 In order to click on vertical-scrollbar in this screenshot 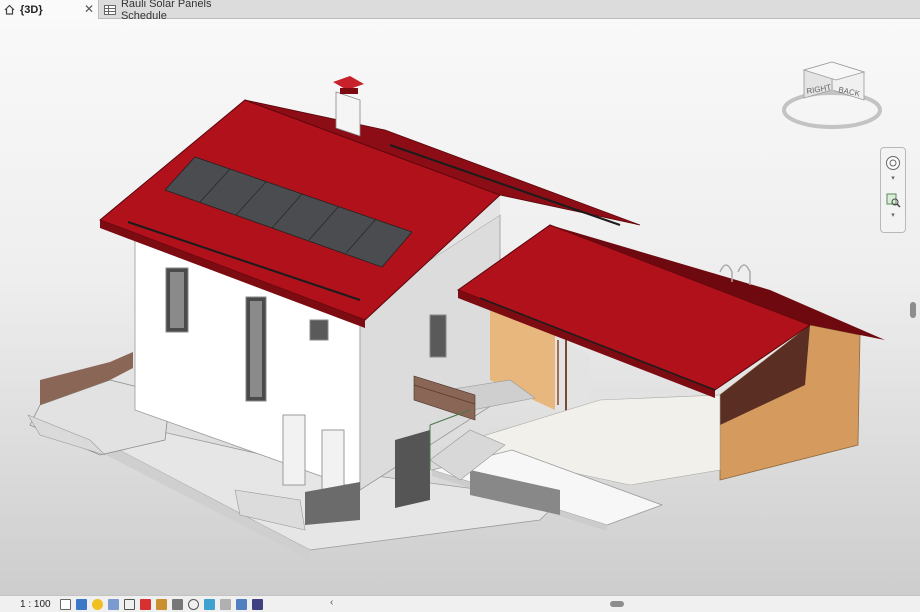, I will do `click(913, 307)`.